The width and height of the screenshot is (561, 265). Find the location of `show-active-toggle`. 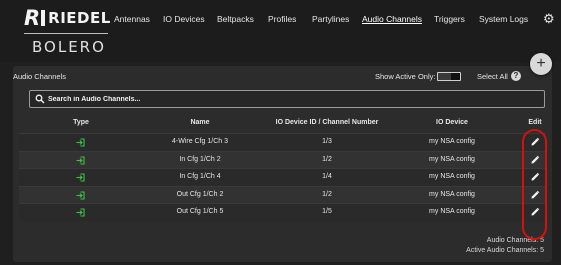

show-active-toggle is located at coordinates (449, 76).